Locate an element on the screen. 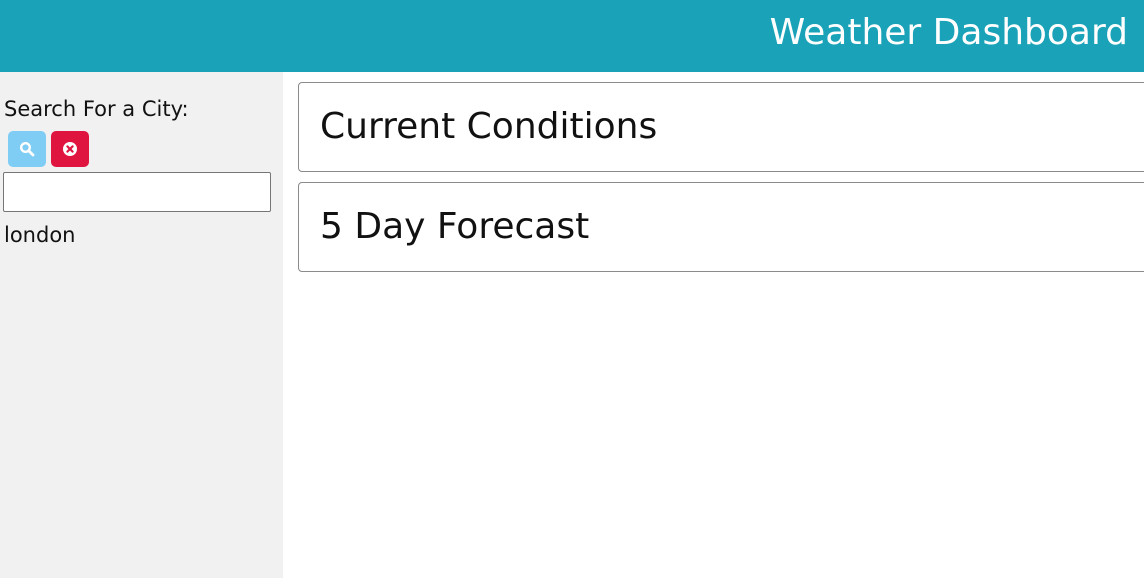 The image size is (1144, 578). forecast-card: 5 Day Forecast is located at coordinates (721, 227).